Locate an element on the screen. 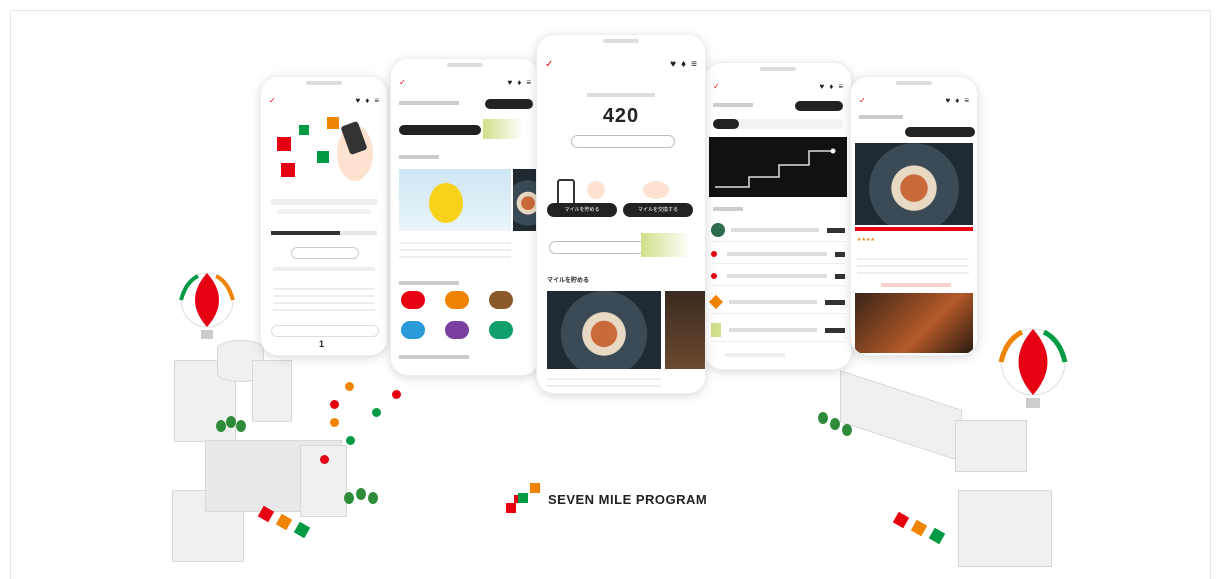 This screenshot has width=1221, height=579. collect-button is located at coordinates (440, 130).